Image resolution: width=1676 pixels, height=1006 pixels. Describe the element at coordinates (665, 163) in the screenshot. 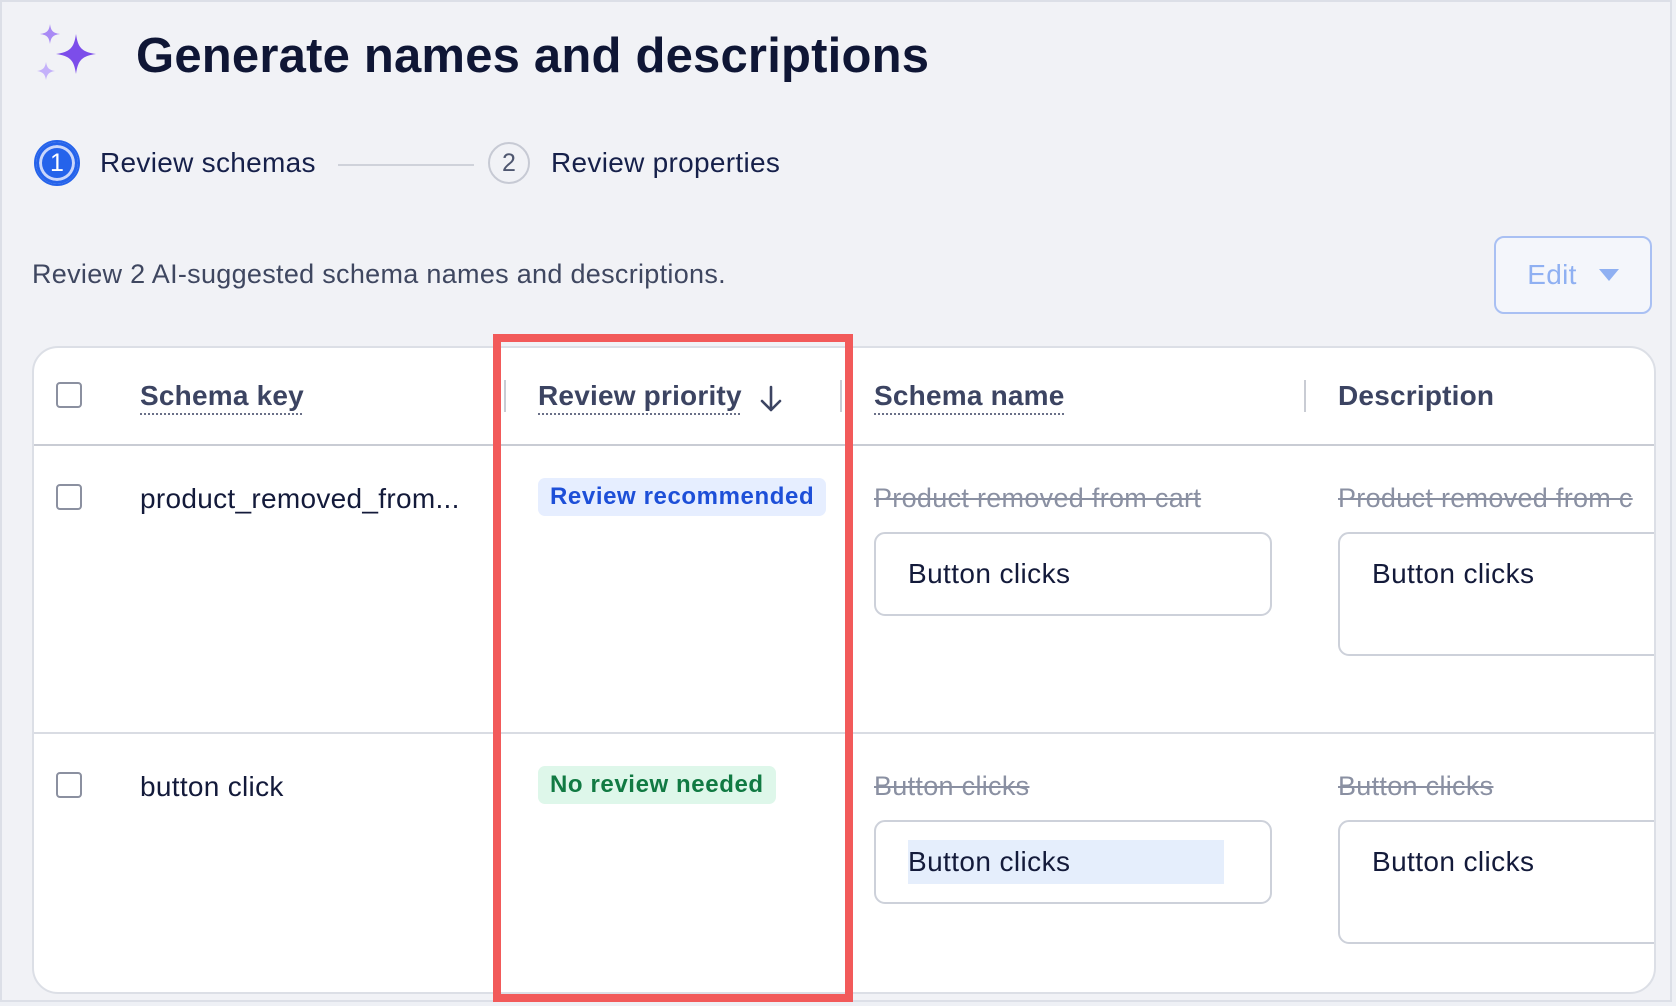

I see `step-2-label: Review properties` at that location.